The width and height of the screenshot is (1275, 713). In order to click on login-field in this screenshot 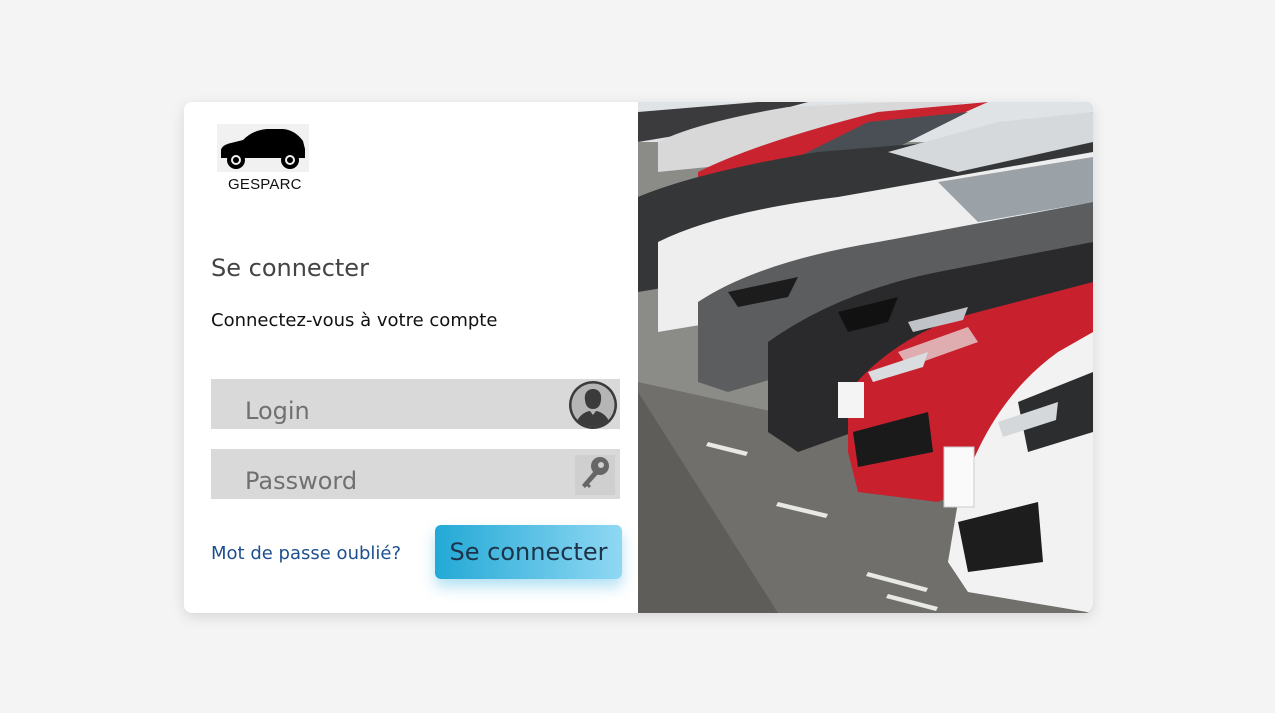, I will do `click(415, 404)`.